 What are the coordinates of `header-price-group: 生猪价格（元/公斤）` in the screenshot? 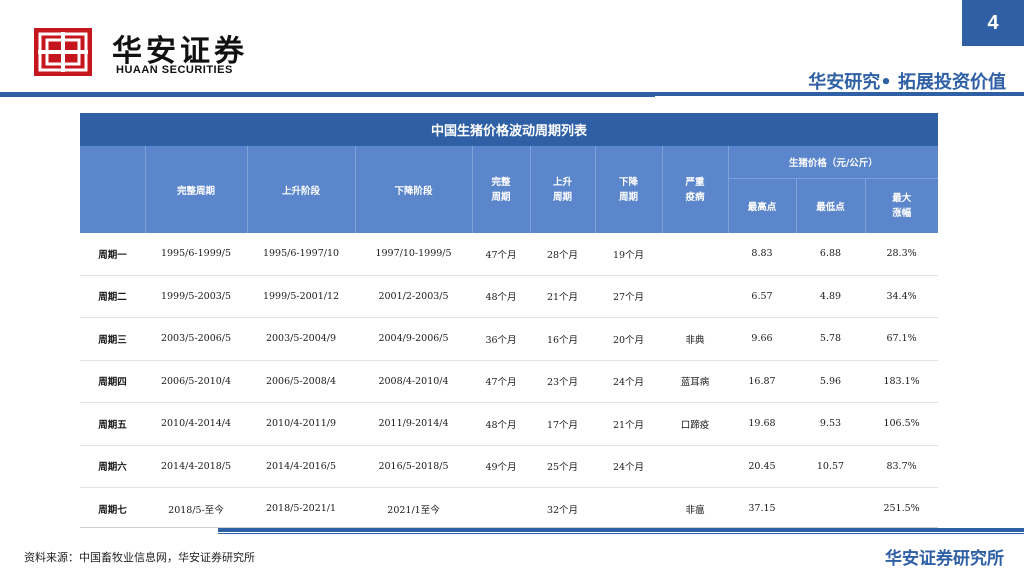 It's located at (833, 162).